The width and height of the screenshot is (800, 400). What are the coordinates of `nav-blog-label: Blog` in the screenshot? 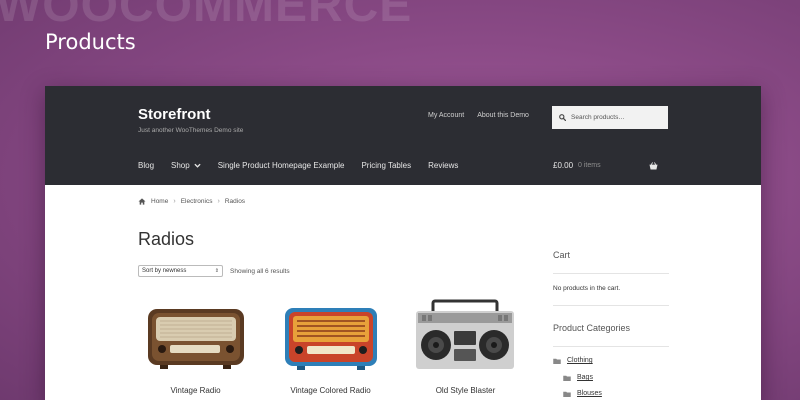 It's located at (146, 165).